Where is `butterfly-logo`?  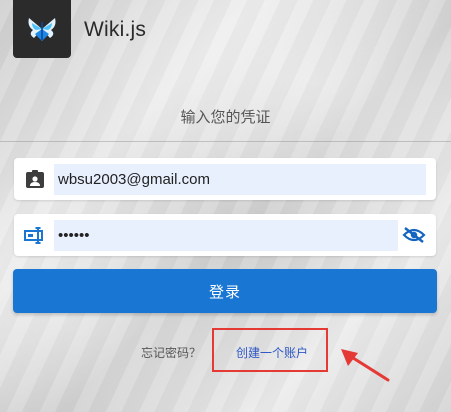
butterfly-logo is located at coordinates (42, 29).